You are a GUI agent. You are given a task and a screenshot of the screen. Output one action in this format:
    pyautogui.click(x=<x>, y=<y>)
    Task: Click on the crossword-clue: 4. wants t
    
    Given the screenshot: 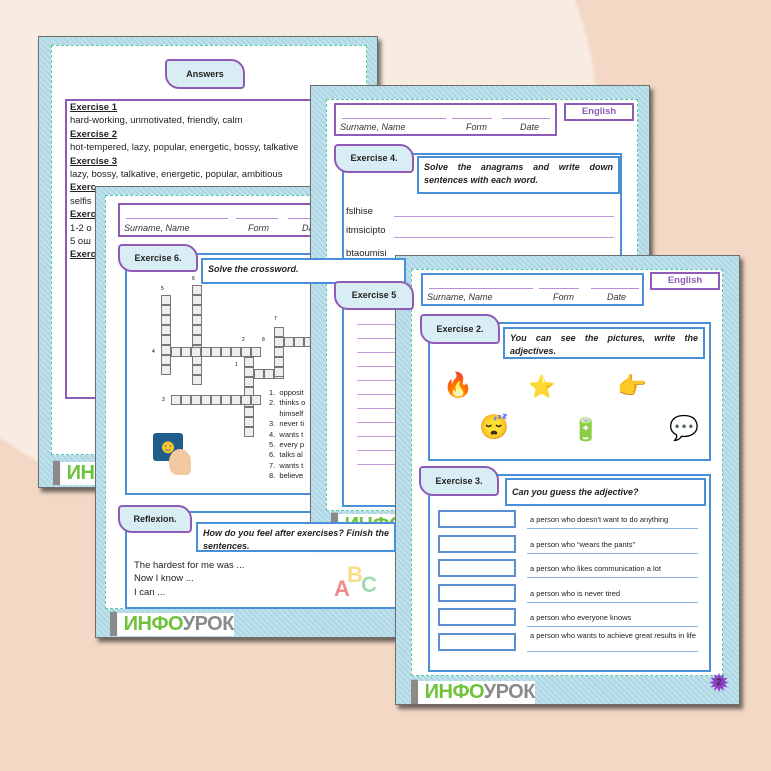 What is the action you would take?
    pyautogui.click(x=286, y=434)
    